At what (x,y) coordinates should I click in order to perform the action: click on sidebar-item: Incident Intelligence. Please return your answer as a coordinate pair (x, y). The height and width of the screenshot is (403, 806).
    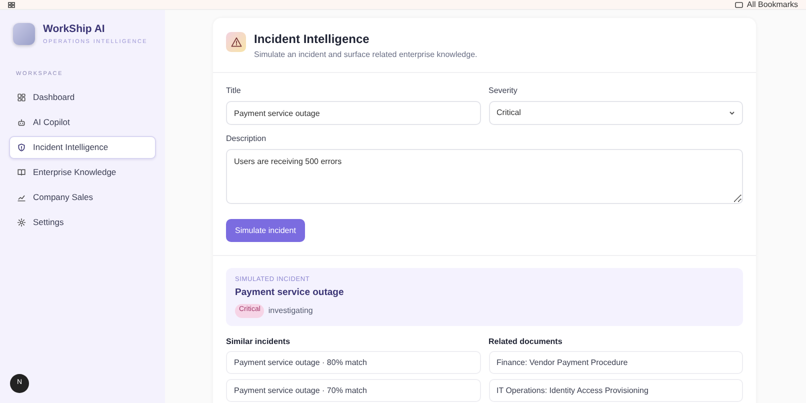
    Looking at the image, I should click on (82, 148).